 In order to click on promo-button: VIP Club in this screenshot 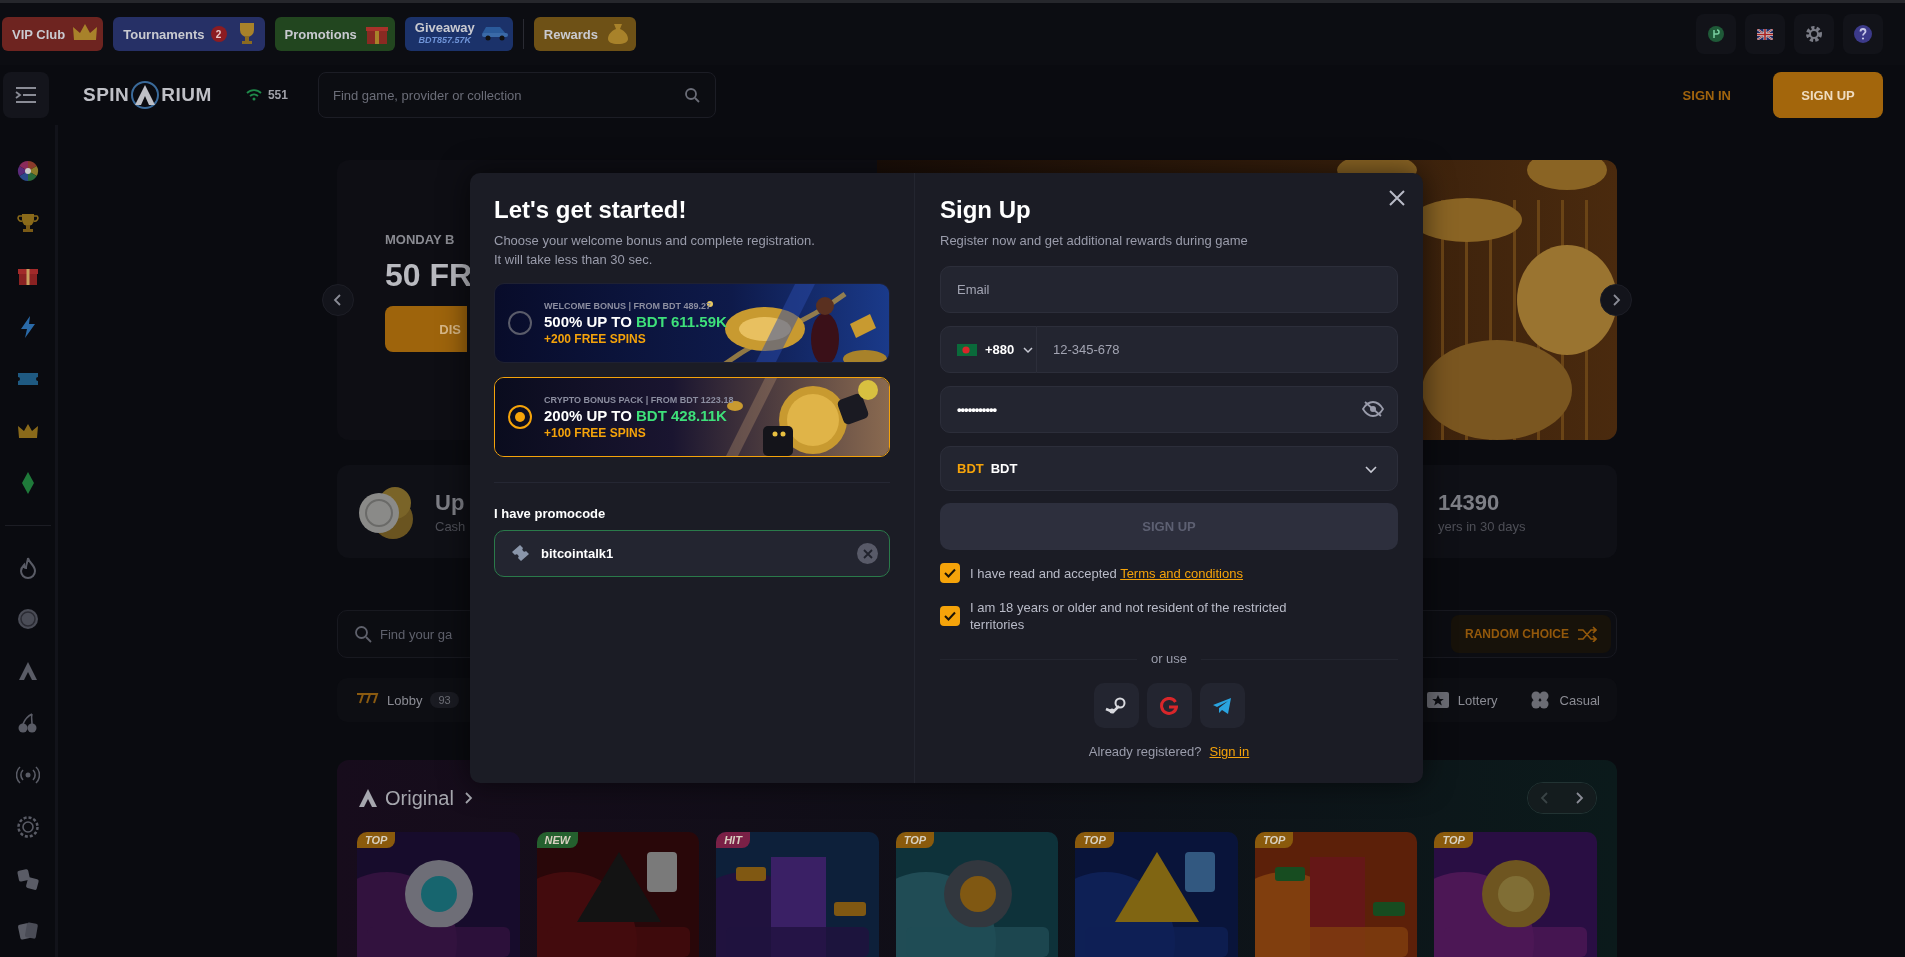, I will do `click(53, 34)`.